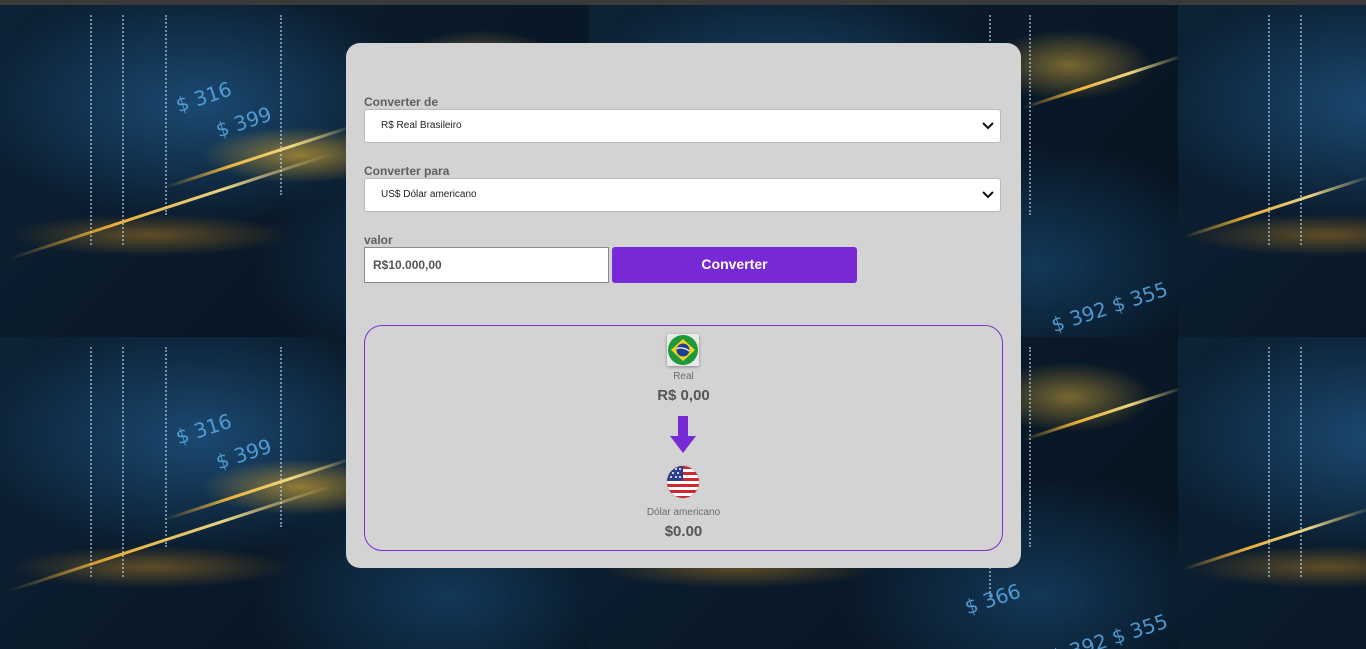 This screenshot has width=1366, height=649. I want to click on from-currency-name: Real, so click(683, 376).